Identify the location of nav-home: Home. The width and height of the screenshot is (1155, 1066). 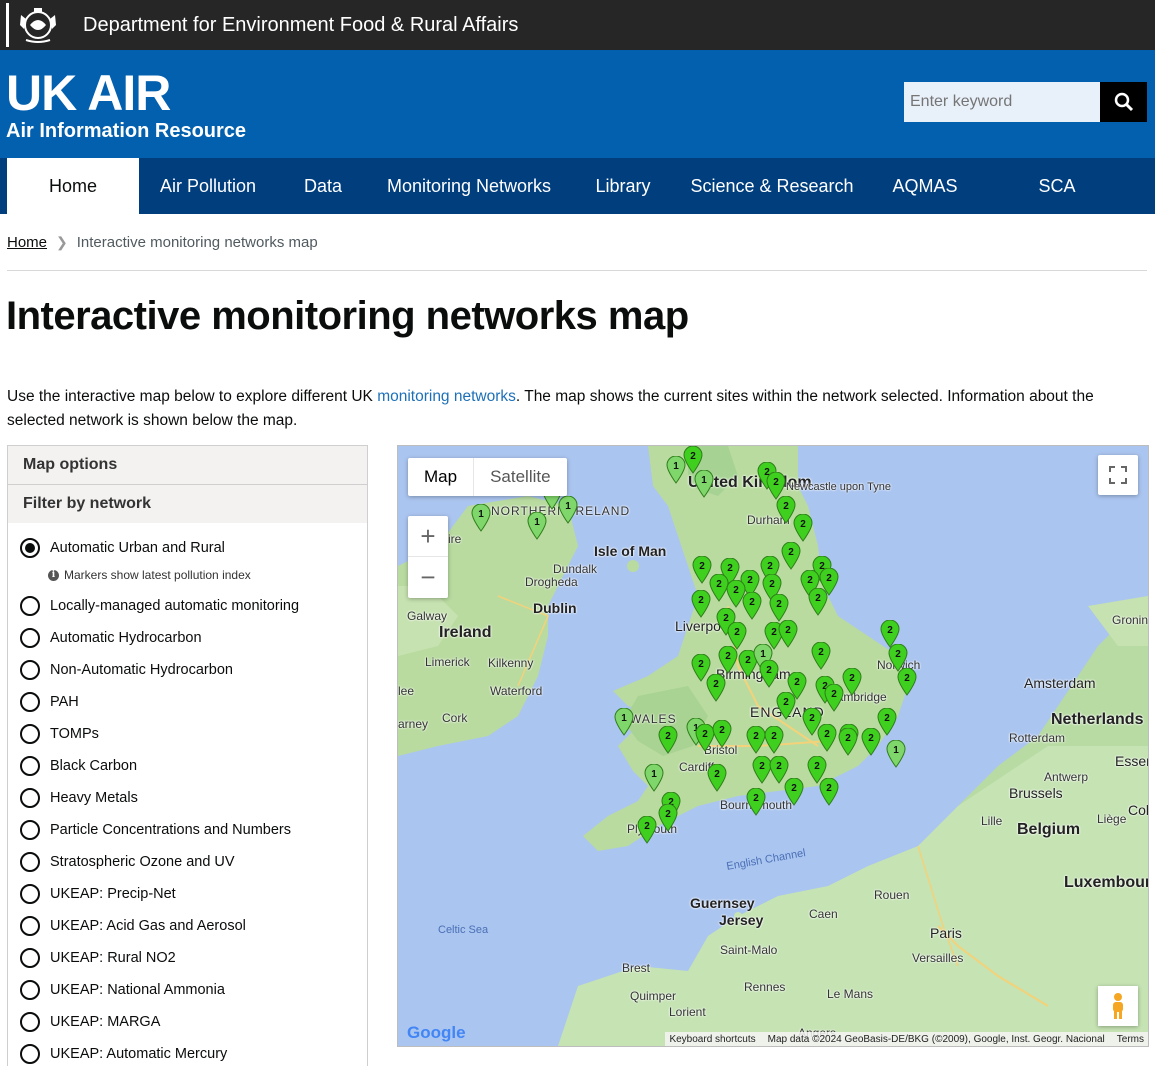
(73, 186).